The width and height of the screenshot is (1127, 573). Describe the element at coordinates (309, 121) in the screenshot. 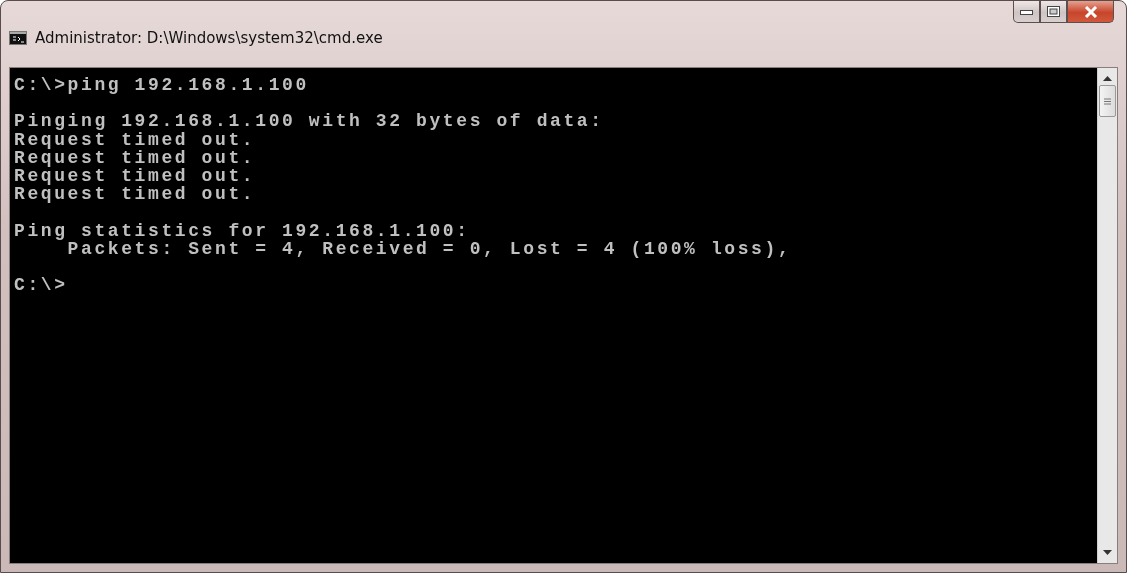

I see `console-line: Pinging 192.168.1.100 with 32 bytes of data:` at that location.